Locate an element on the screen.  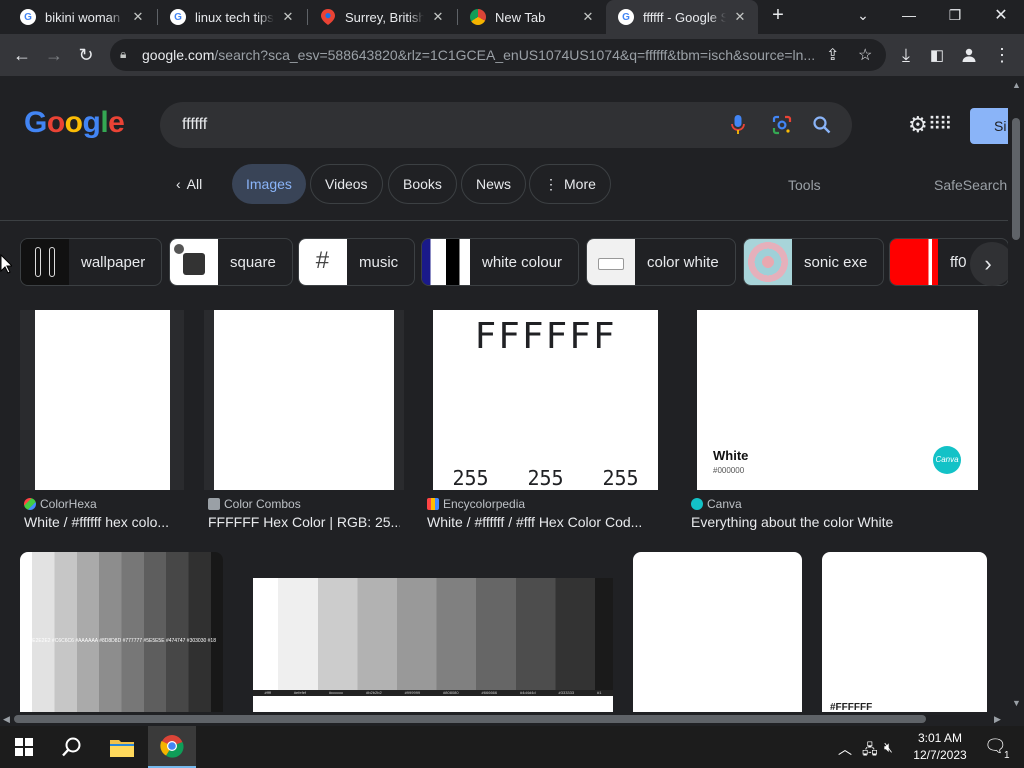
apps-grid-icon: ⠿⠿ is located at coordinates (940, 124).